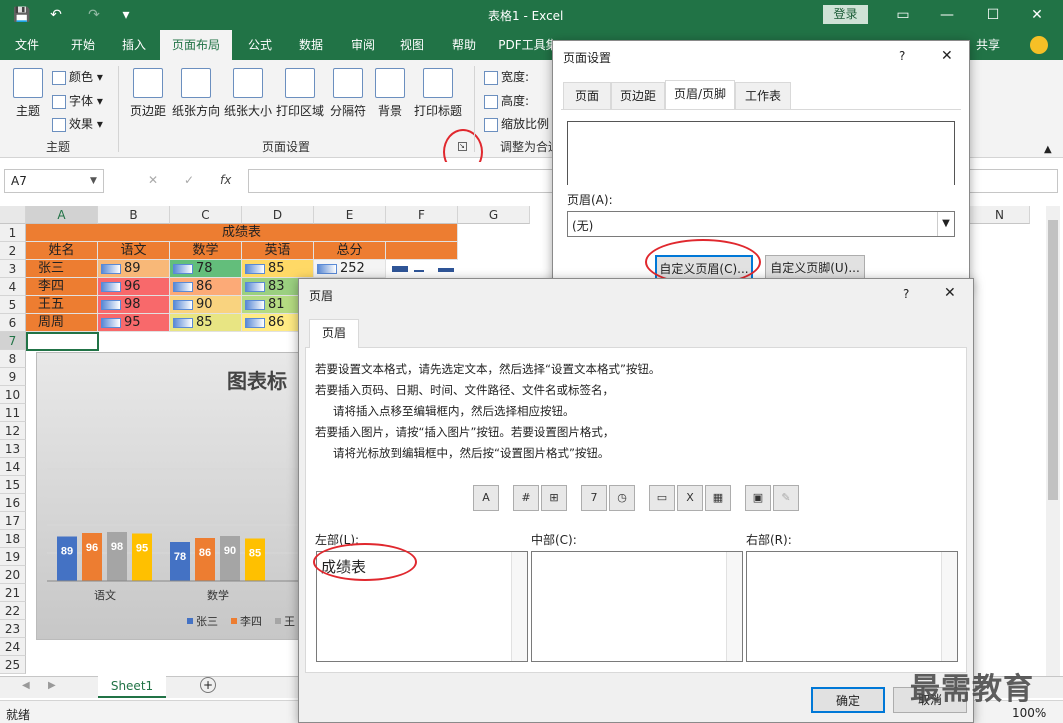 Image resolution: width=1063 pixels, height=723 pixels. Describe the element at coordinates (350, 215) in the screenshot. I see `column-header: E` at that location.